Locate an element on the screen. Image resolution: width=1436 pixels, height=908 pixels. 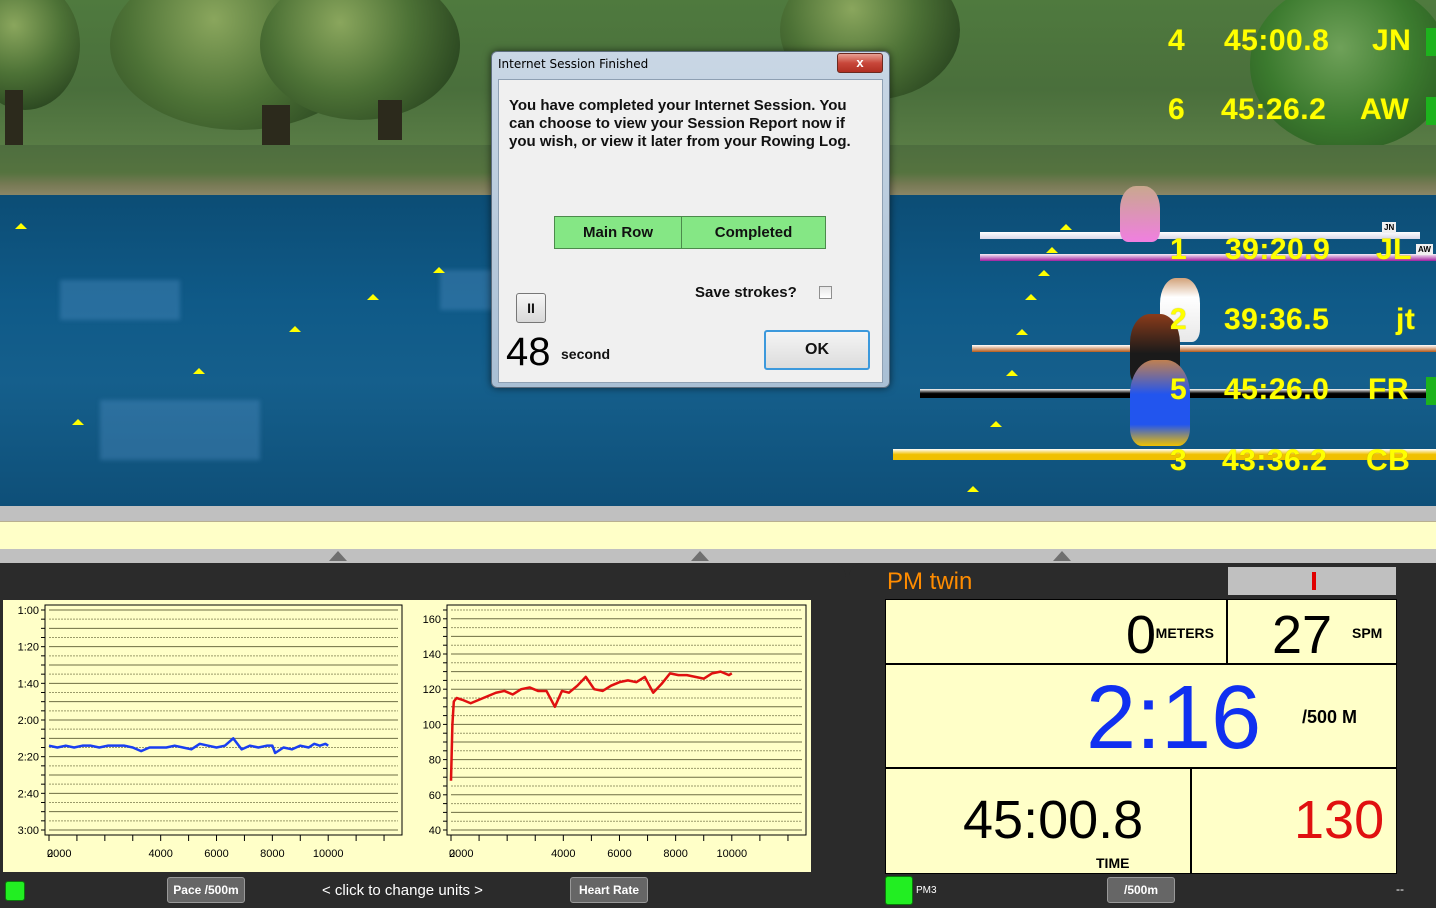
finish-time: 43:36.2 is located at coordinates (1275, 460).